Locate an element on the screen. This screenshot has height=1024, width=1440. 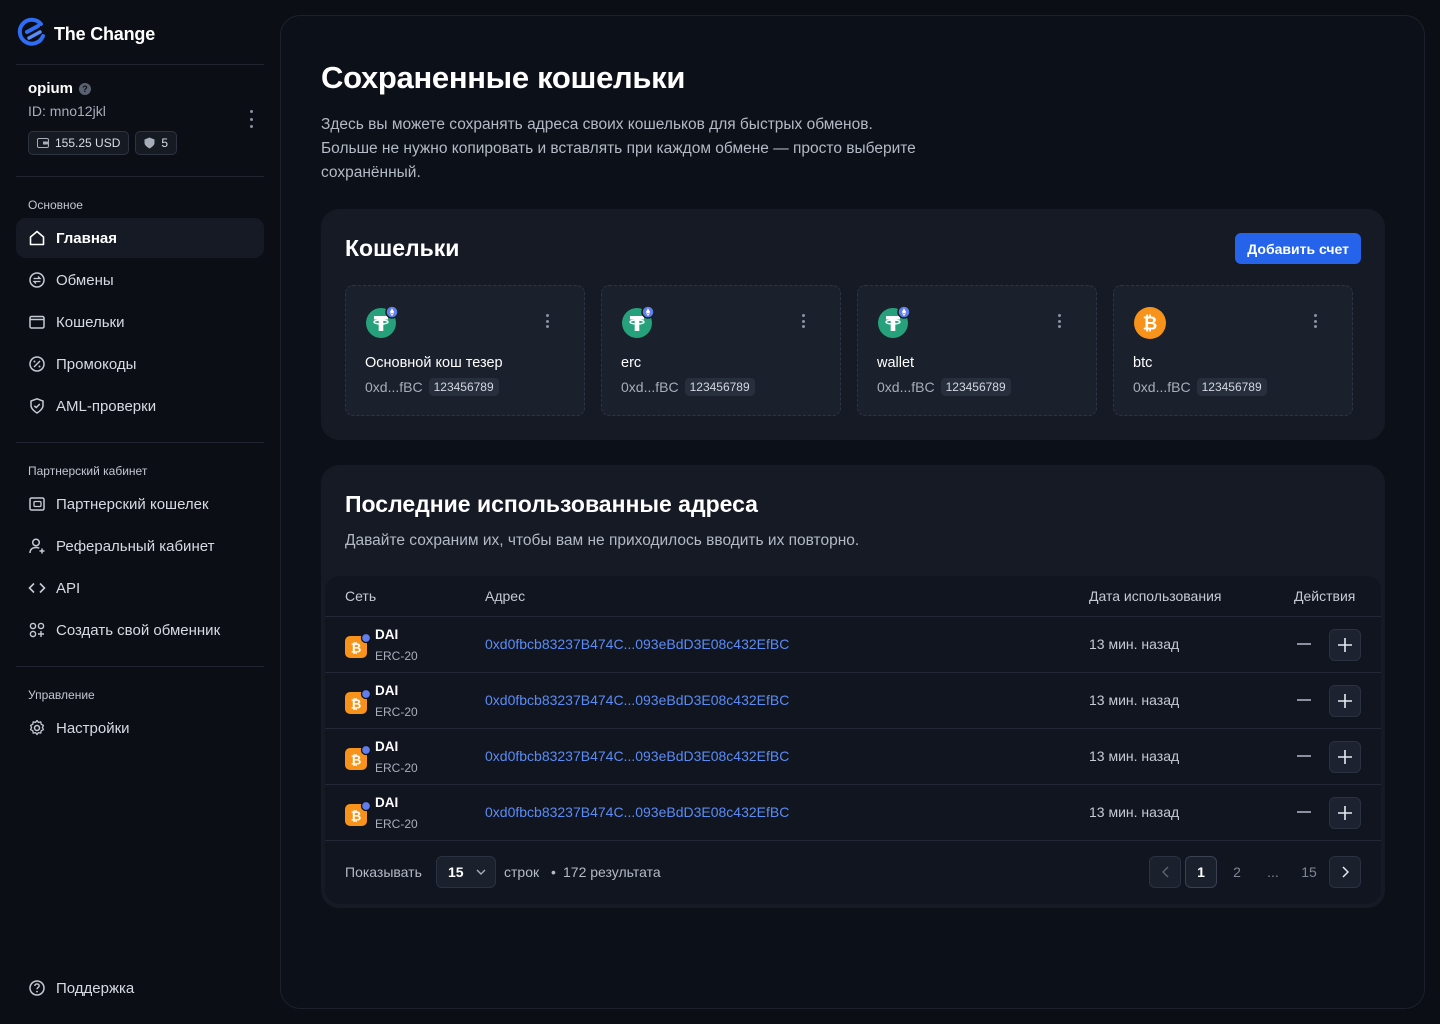
prev-page-button is located at coordinates (1165, 872).